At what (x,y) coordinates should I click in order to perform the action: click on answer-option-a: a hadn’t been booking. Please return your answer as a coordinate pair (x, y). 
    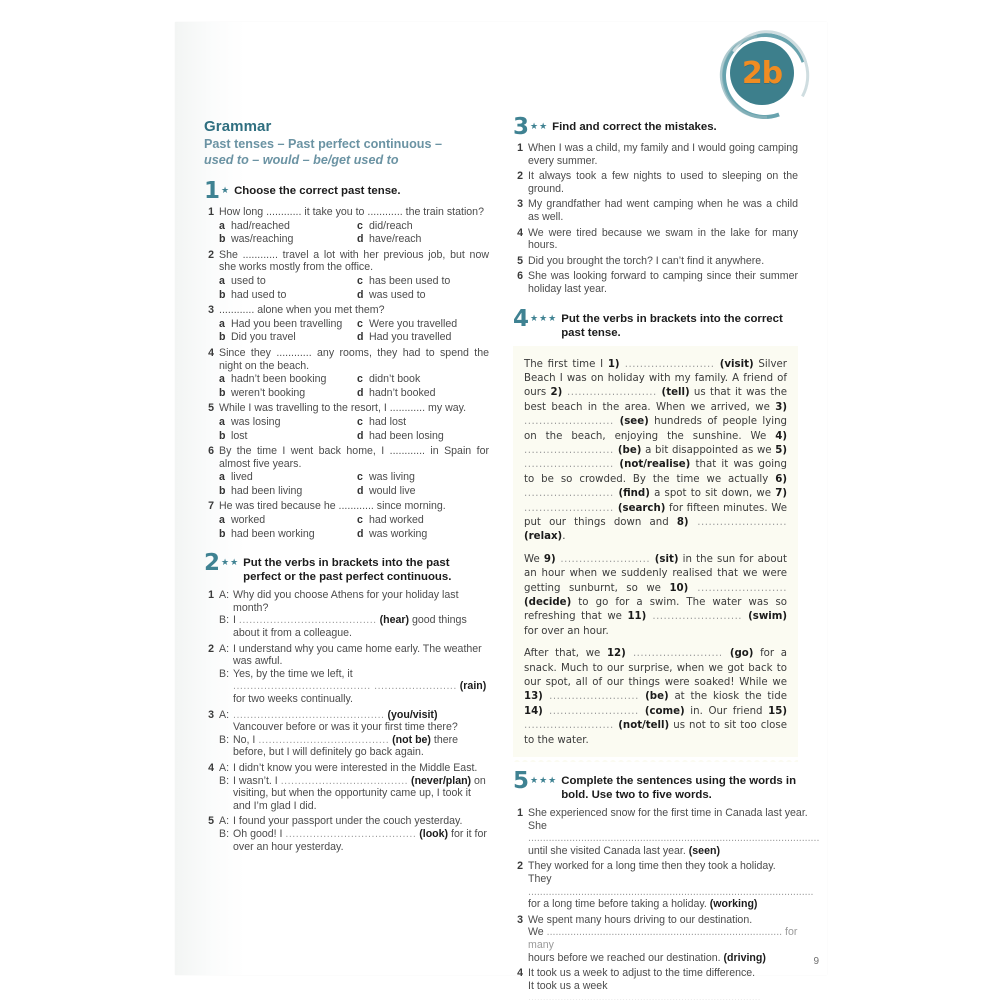
    Looking at the image, I should click on (285, 379).